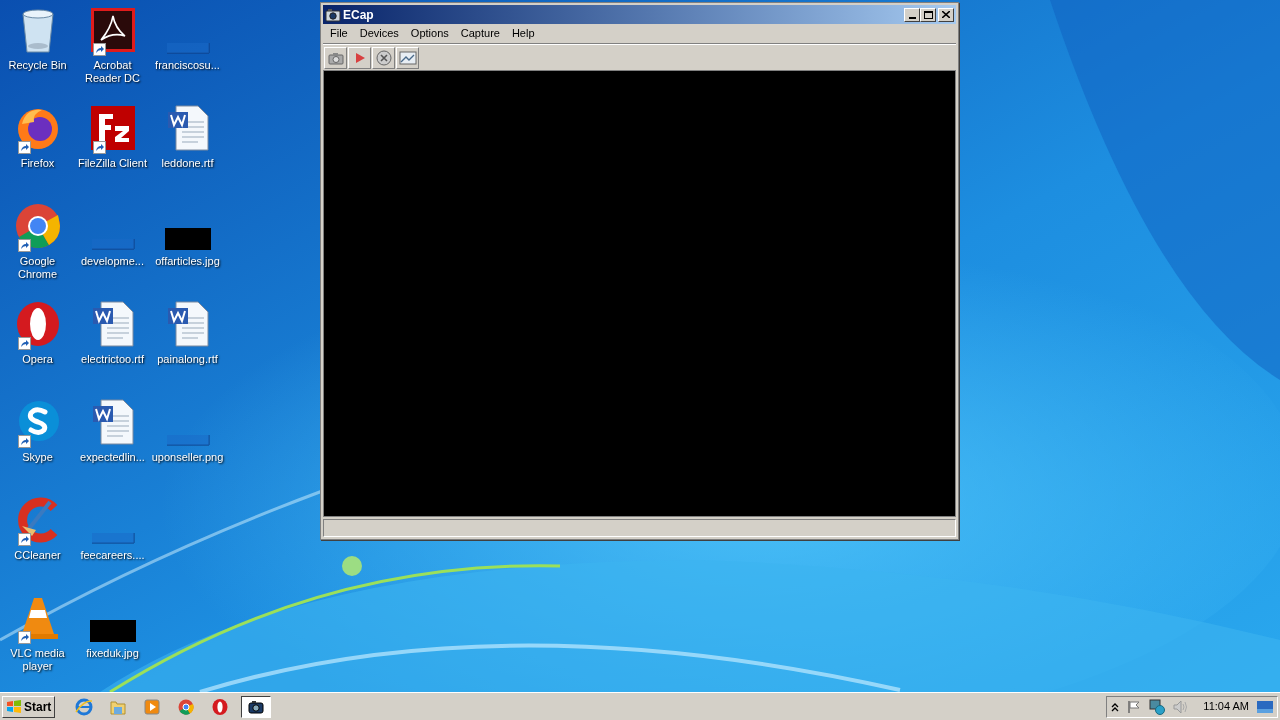  I want to click on stop-icon, so click(383, 57).